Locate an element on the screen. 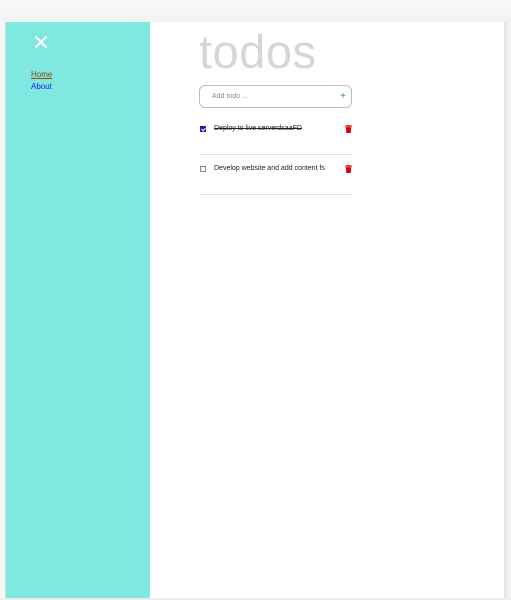 The height and width of the screenshot is (600, 511). sidebar-nav: Home About is located at coordinates (41, 81).